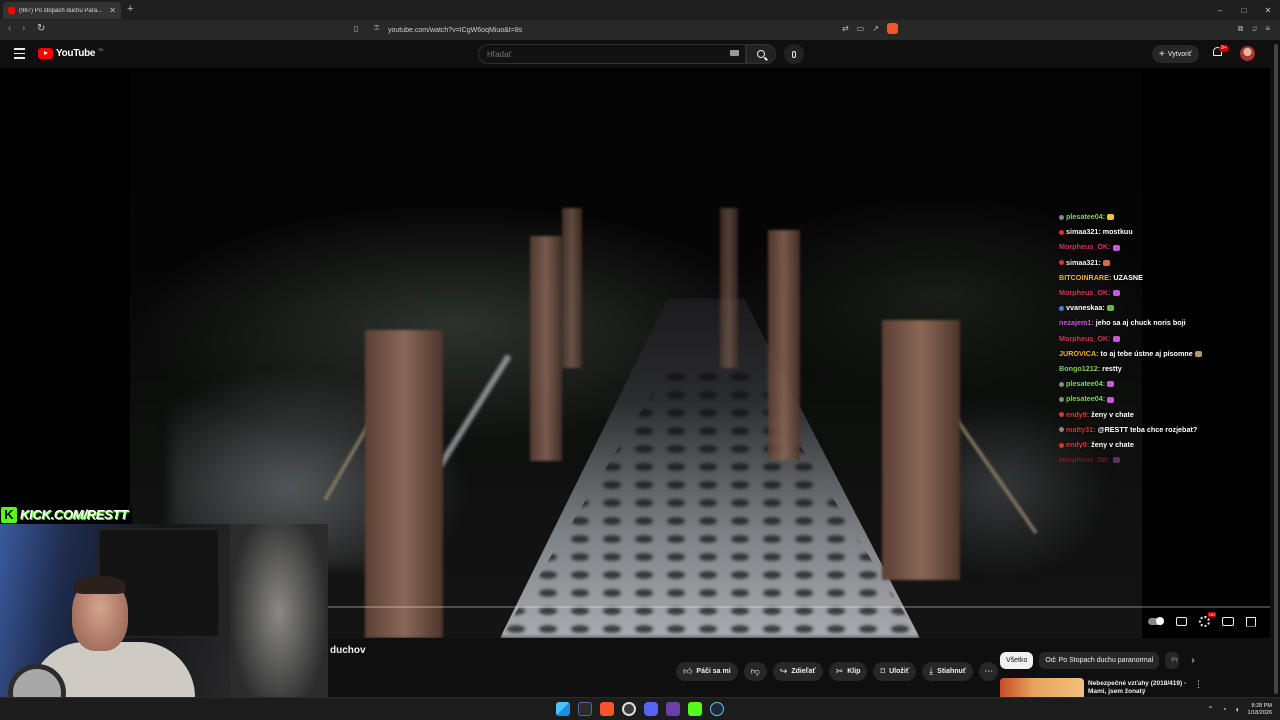 This screenshot has height=720, width=1280. What do you see at coordinates (688, 671) in the screenshot?
I see `thumbs-up-icon: 👍︎` at bounding box center [688, 671].